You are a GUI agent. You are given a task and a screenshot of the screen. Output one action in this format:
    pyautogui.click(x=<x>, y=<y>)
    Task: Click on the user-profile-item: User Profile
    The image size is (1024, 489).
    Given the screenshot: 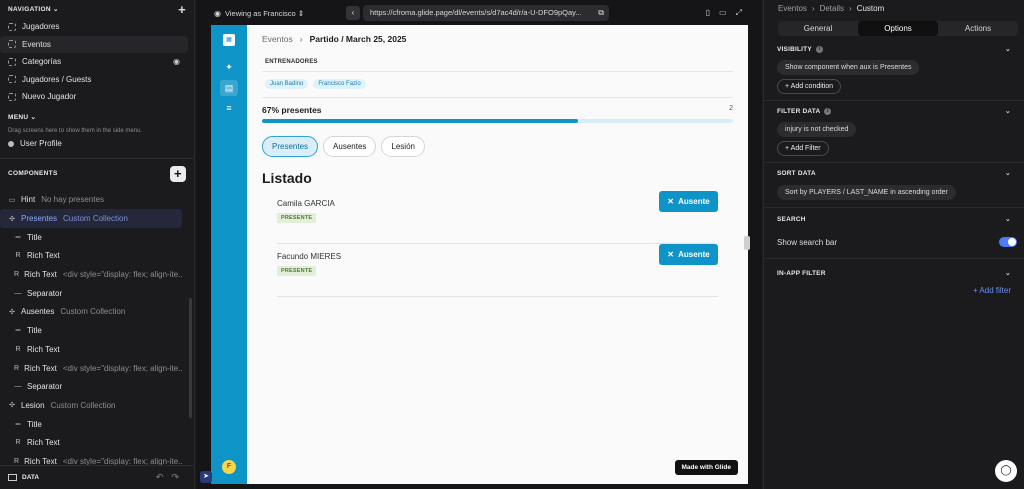 What is the action you would take?
    pyautogui.click(x=97, y=144)
    